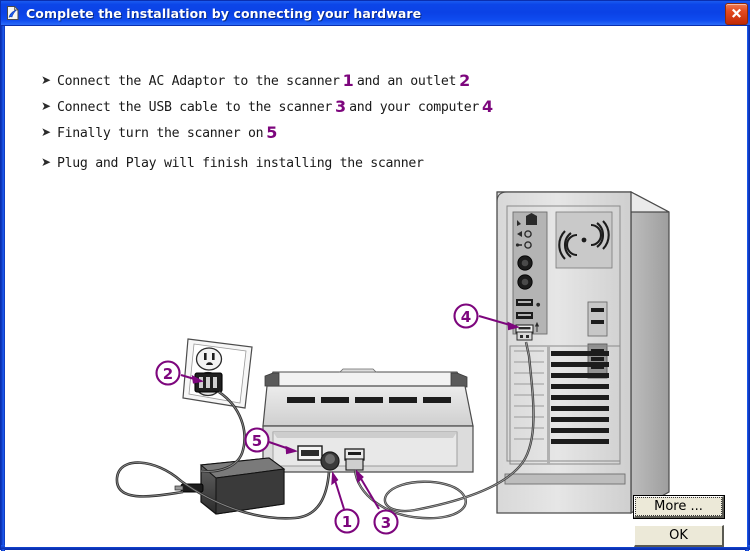  I want to click on callout-label-2: 2, so click(168, 374).